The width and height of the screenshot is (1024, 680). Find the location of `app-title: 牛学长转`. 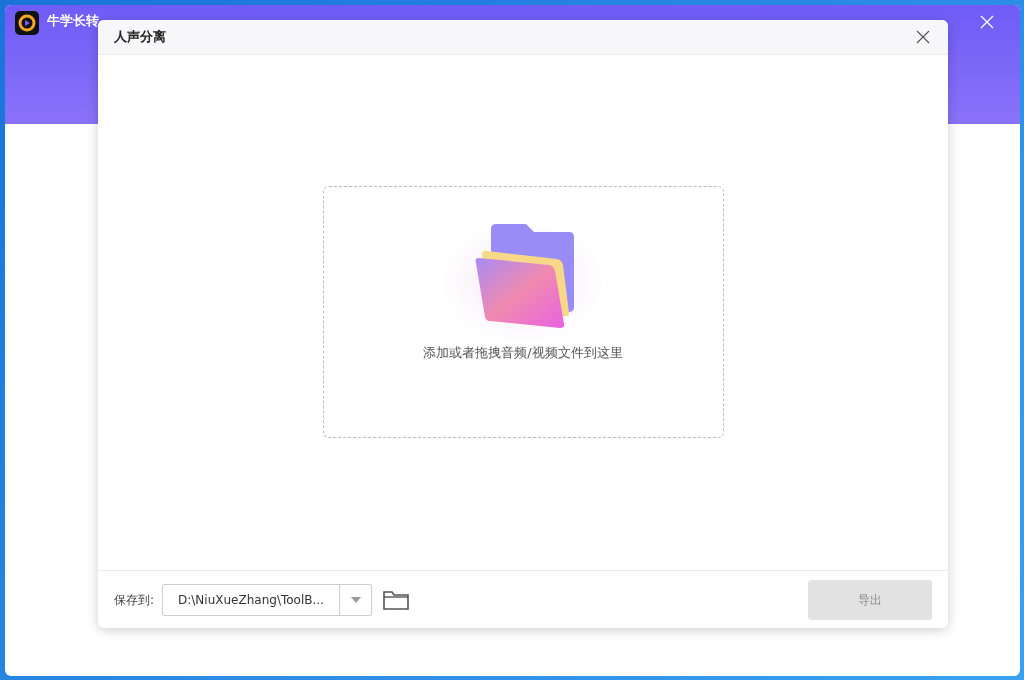

app-title: 牛学长转 is located at coordinates (73, 21).